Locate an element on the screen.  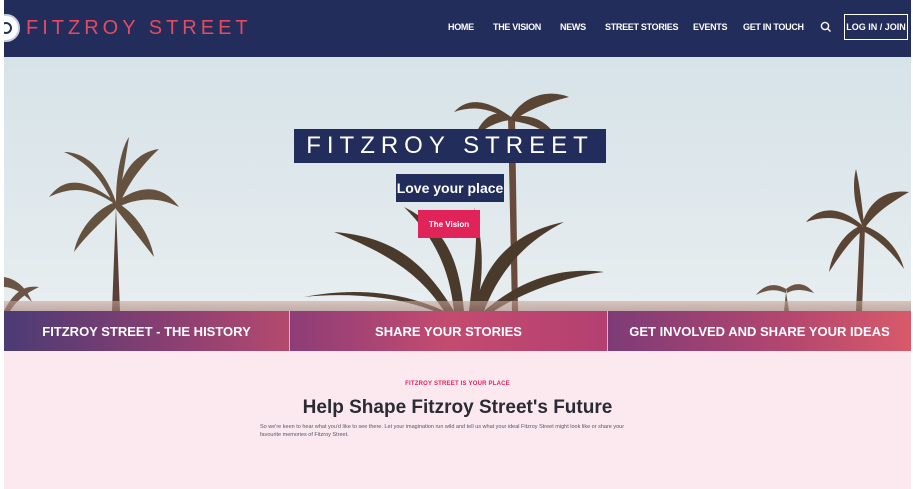
intro-eyebrow: FITZROY STREET IS YOUR PLACE is located at coordinates (457, 384).